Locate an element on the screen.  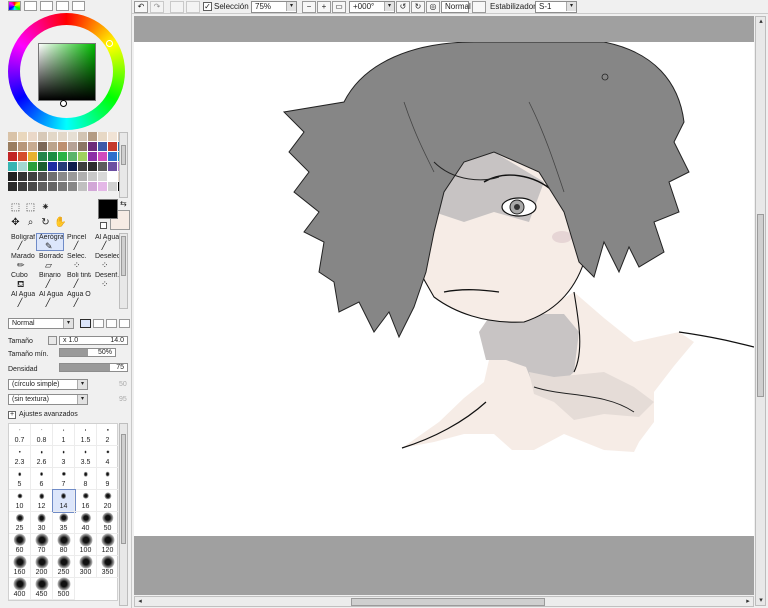
brush-size-option: 350 is located at coordinates (108, 566).